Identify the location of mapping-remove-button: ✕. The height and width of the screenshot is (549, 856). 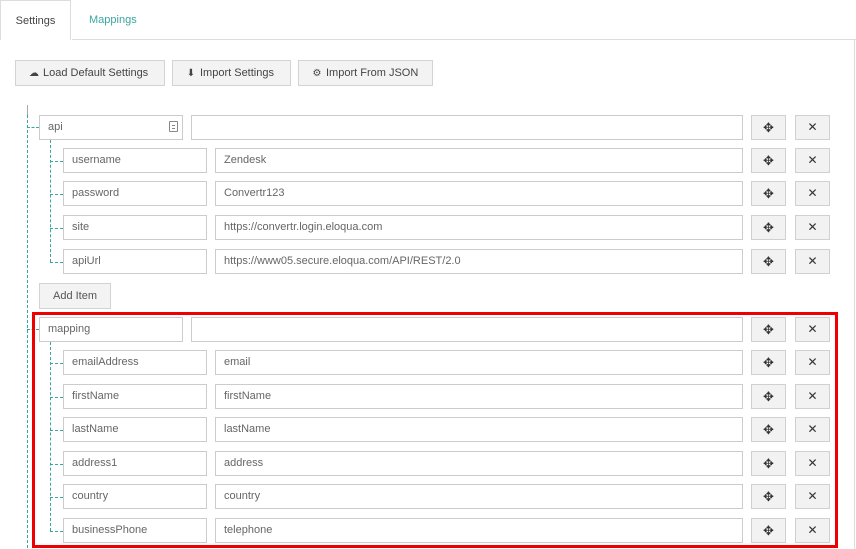
(812, 329).